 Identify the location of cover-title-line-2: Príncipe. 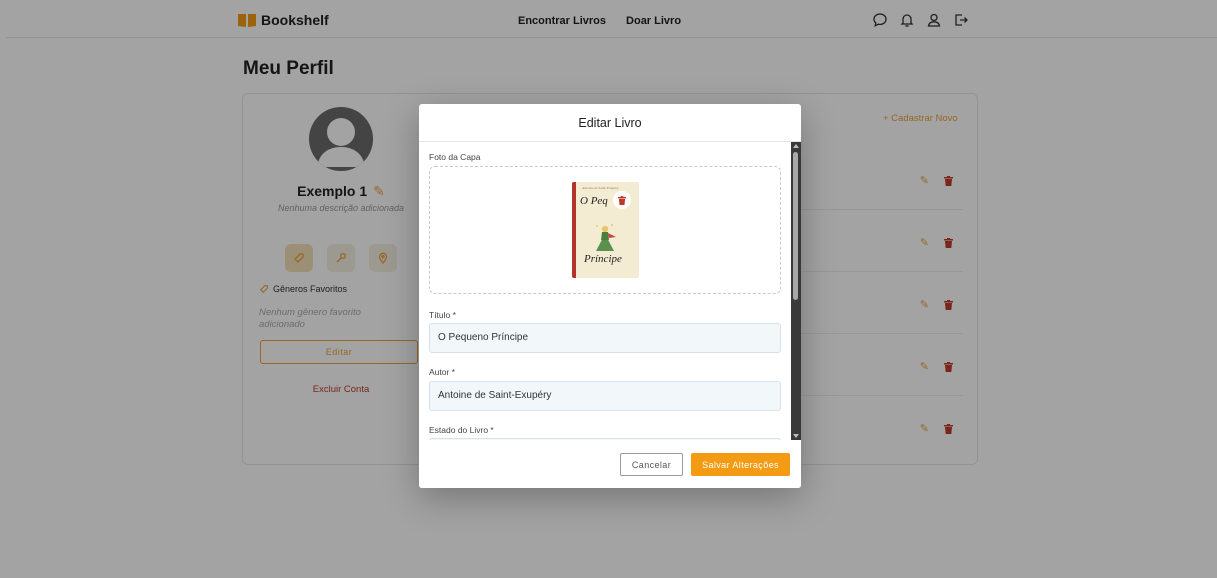
(603, 259).